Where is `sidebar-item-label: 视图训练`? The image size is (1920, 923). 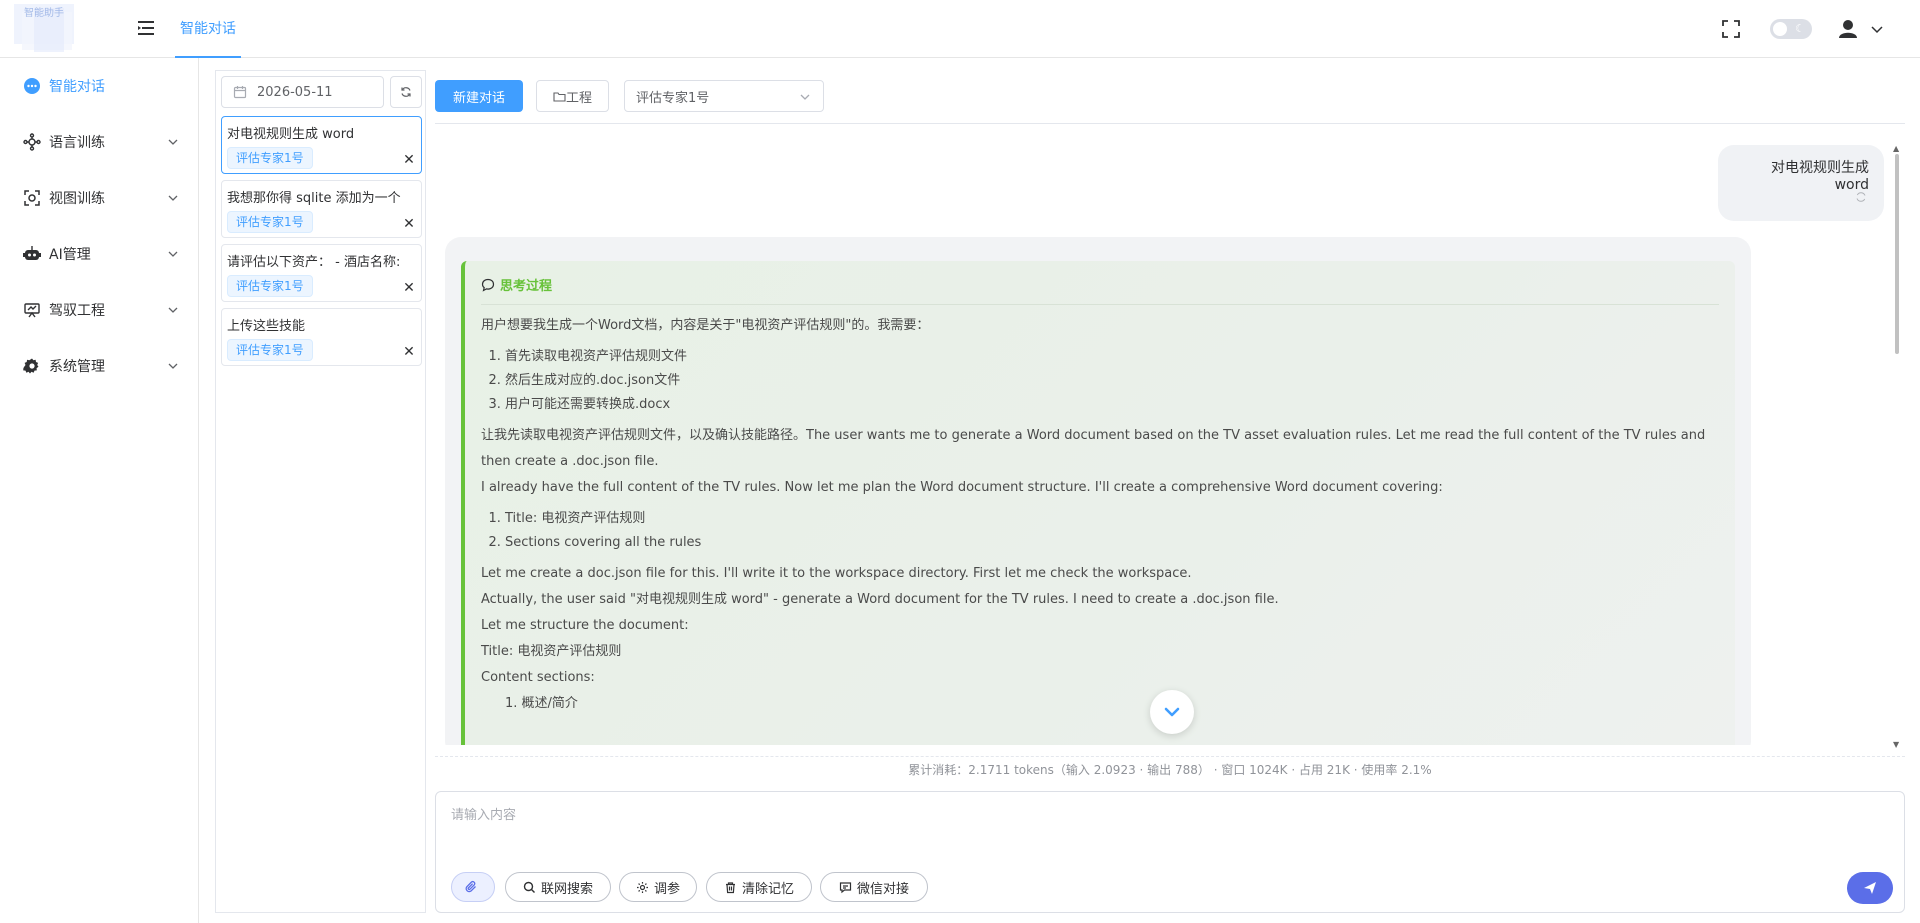 sidebar-item-label: 视图训练 is located at coordinates (77, 199).